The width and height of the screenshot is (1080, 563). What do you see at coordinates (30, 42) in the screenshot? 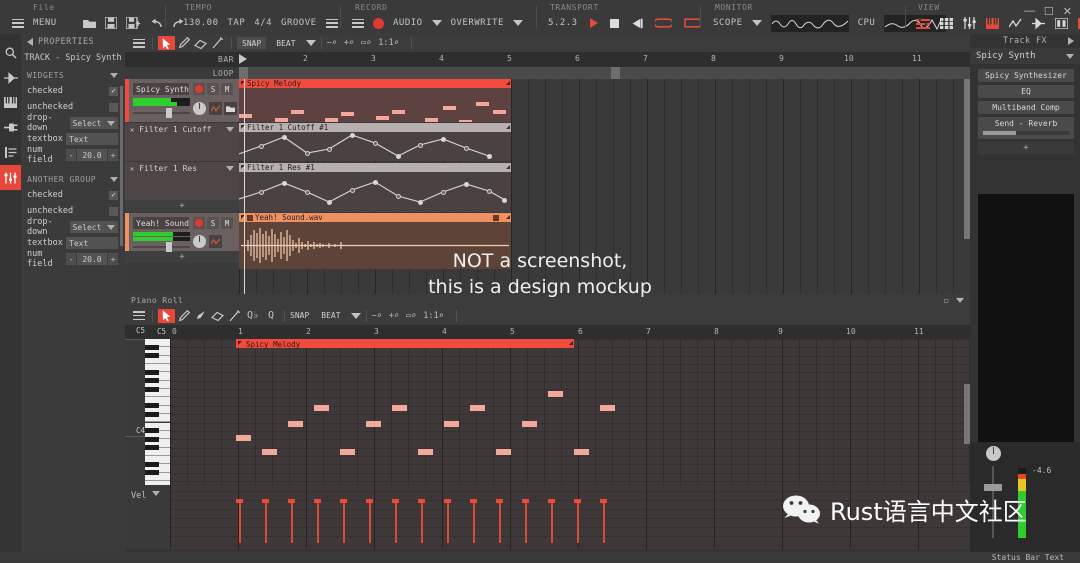
I see `properties-collapse-icon` at bounding box center [30, 42].